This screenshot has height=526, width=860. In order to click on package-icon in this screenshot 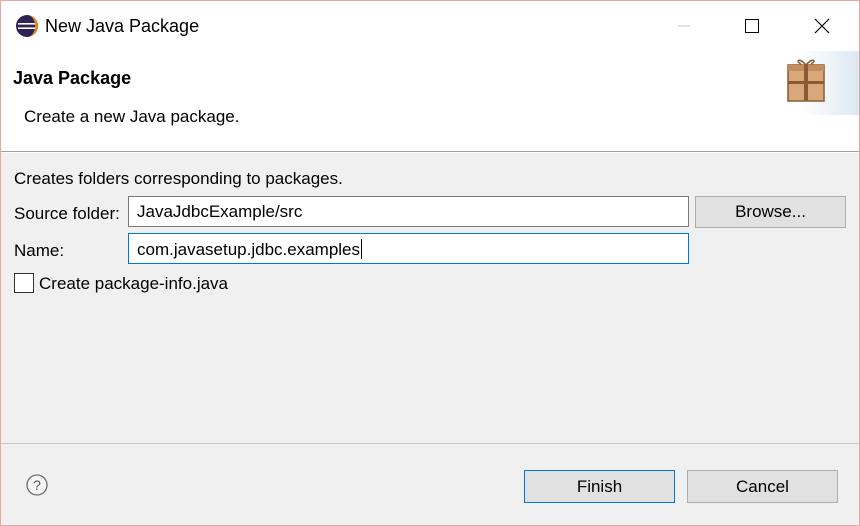, I will do `click(815, 83)`.